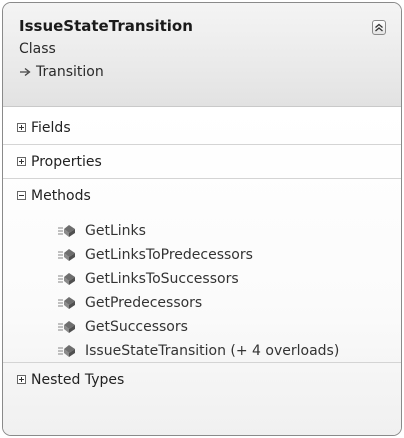 This screenshot has width=404, height=438. Describe the element at coordinates (136, 327) in the screenshot. I see `method-label: GetSuccessors` at that location.